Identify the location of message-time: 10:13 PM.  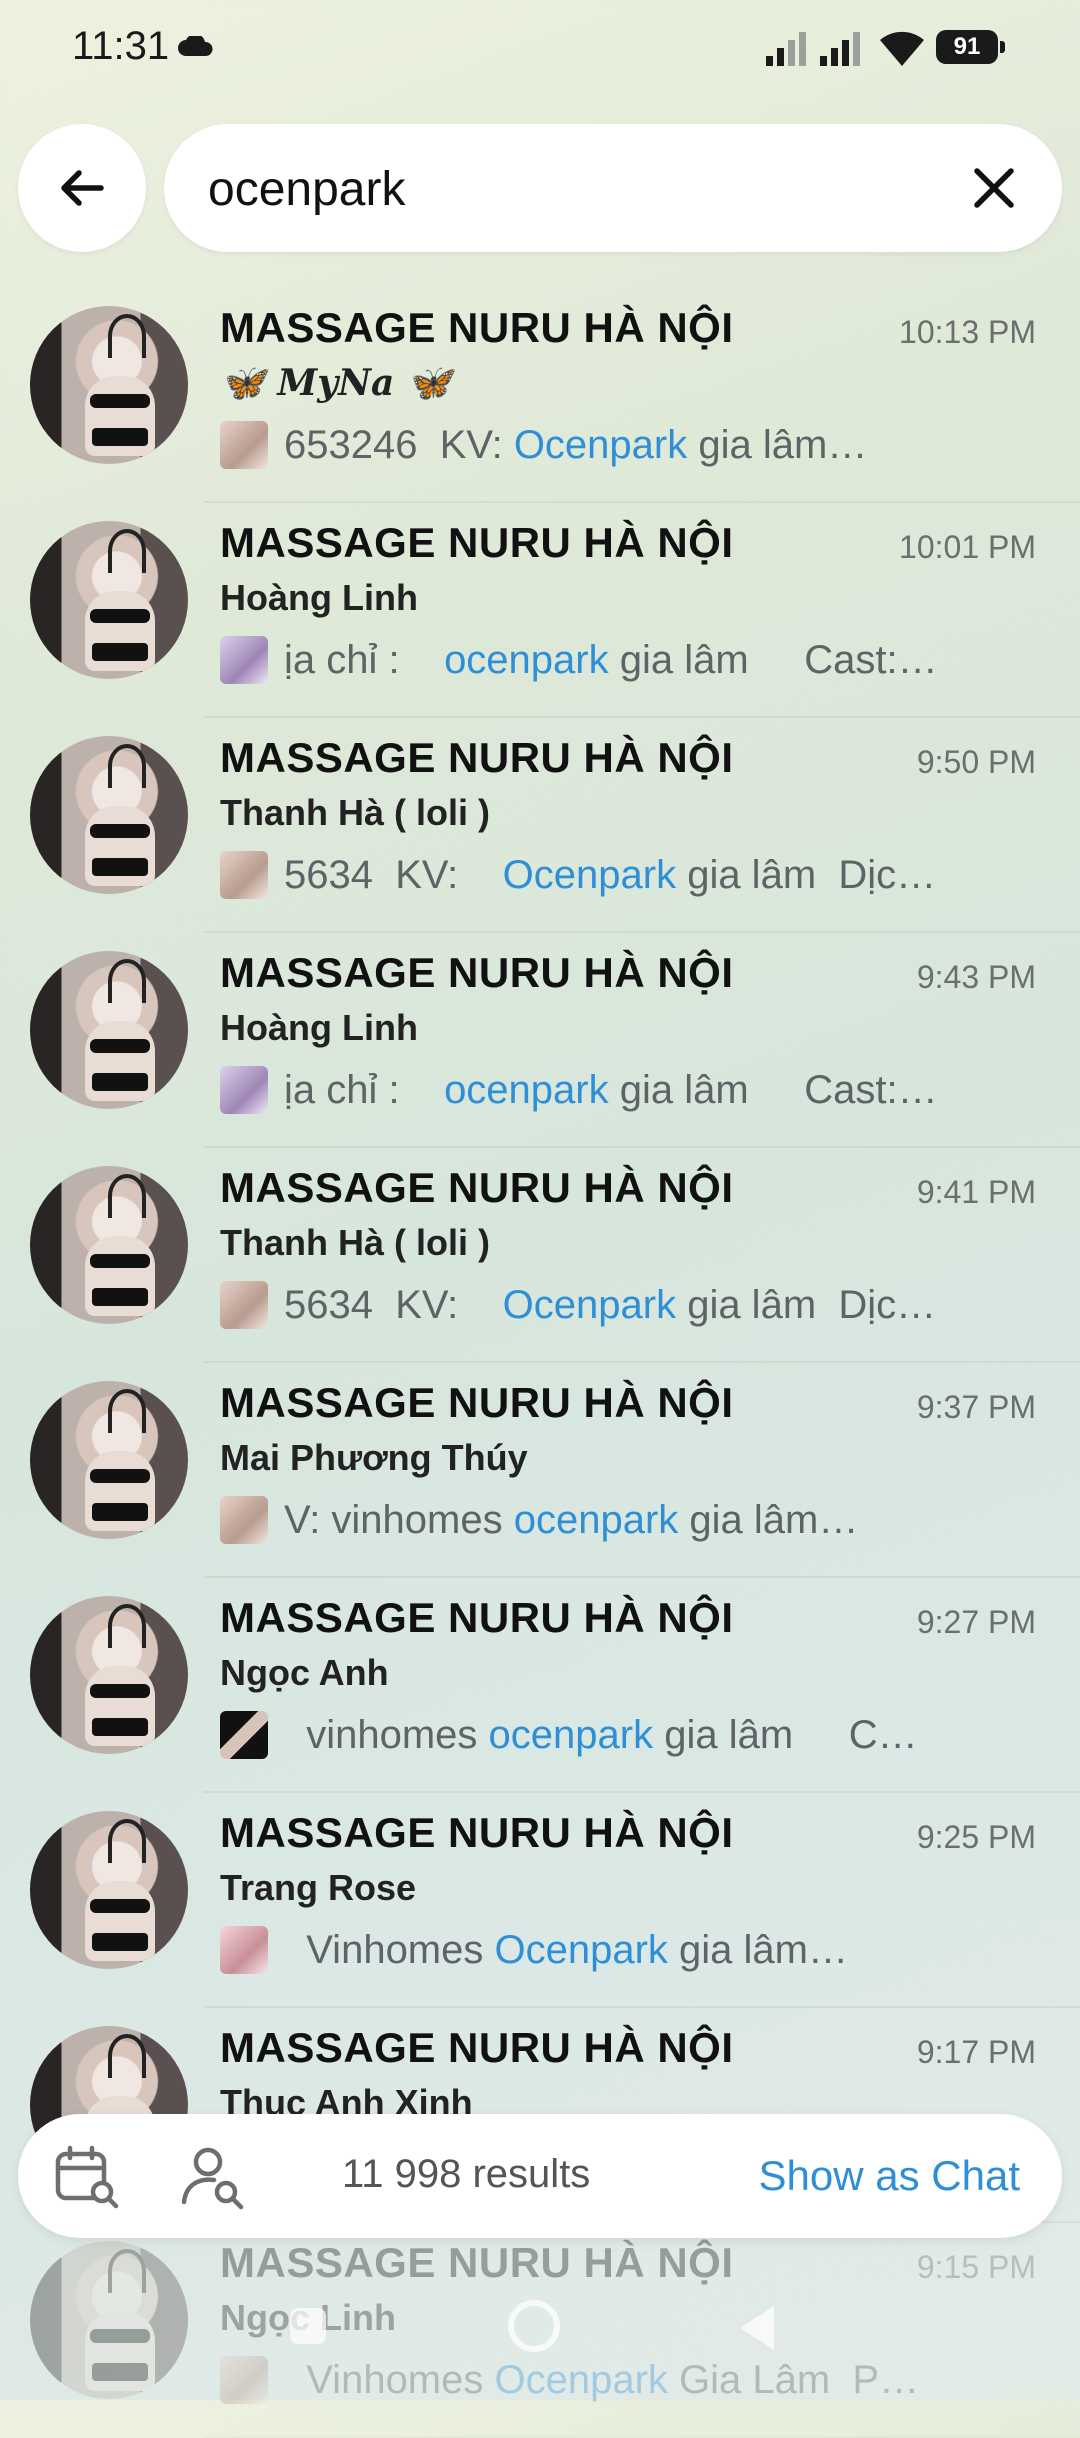
(967, 332).